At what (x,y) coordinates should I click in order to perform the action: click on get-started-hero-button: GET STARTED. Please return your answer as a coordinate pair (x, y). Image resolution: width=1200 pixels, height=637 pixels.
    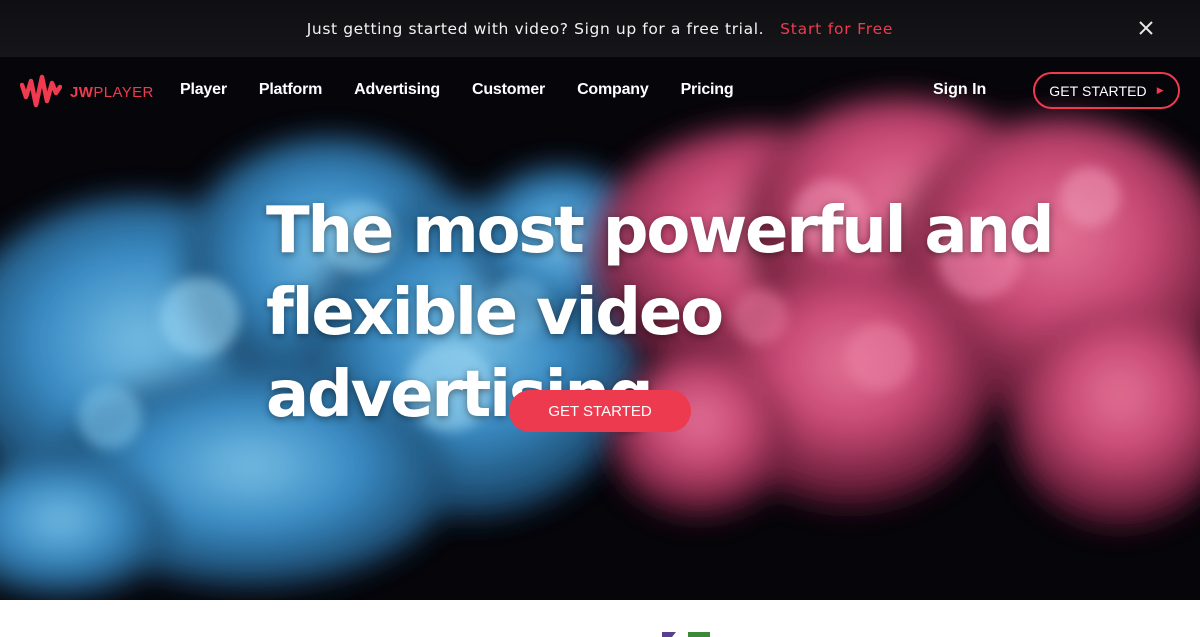
    Looking at the image, I should click on (600, 411).